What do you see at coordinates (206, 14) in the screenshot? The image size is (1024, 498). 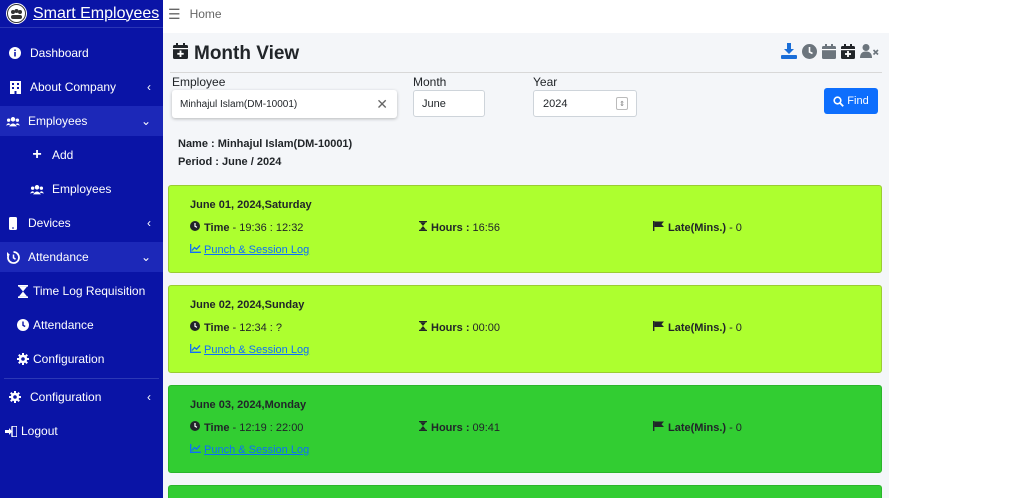 I see `breadcrumb-home: Home` at bounding box center [206, 14].